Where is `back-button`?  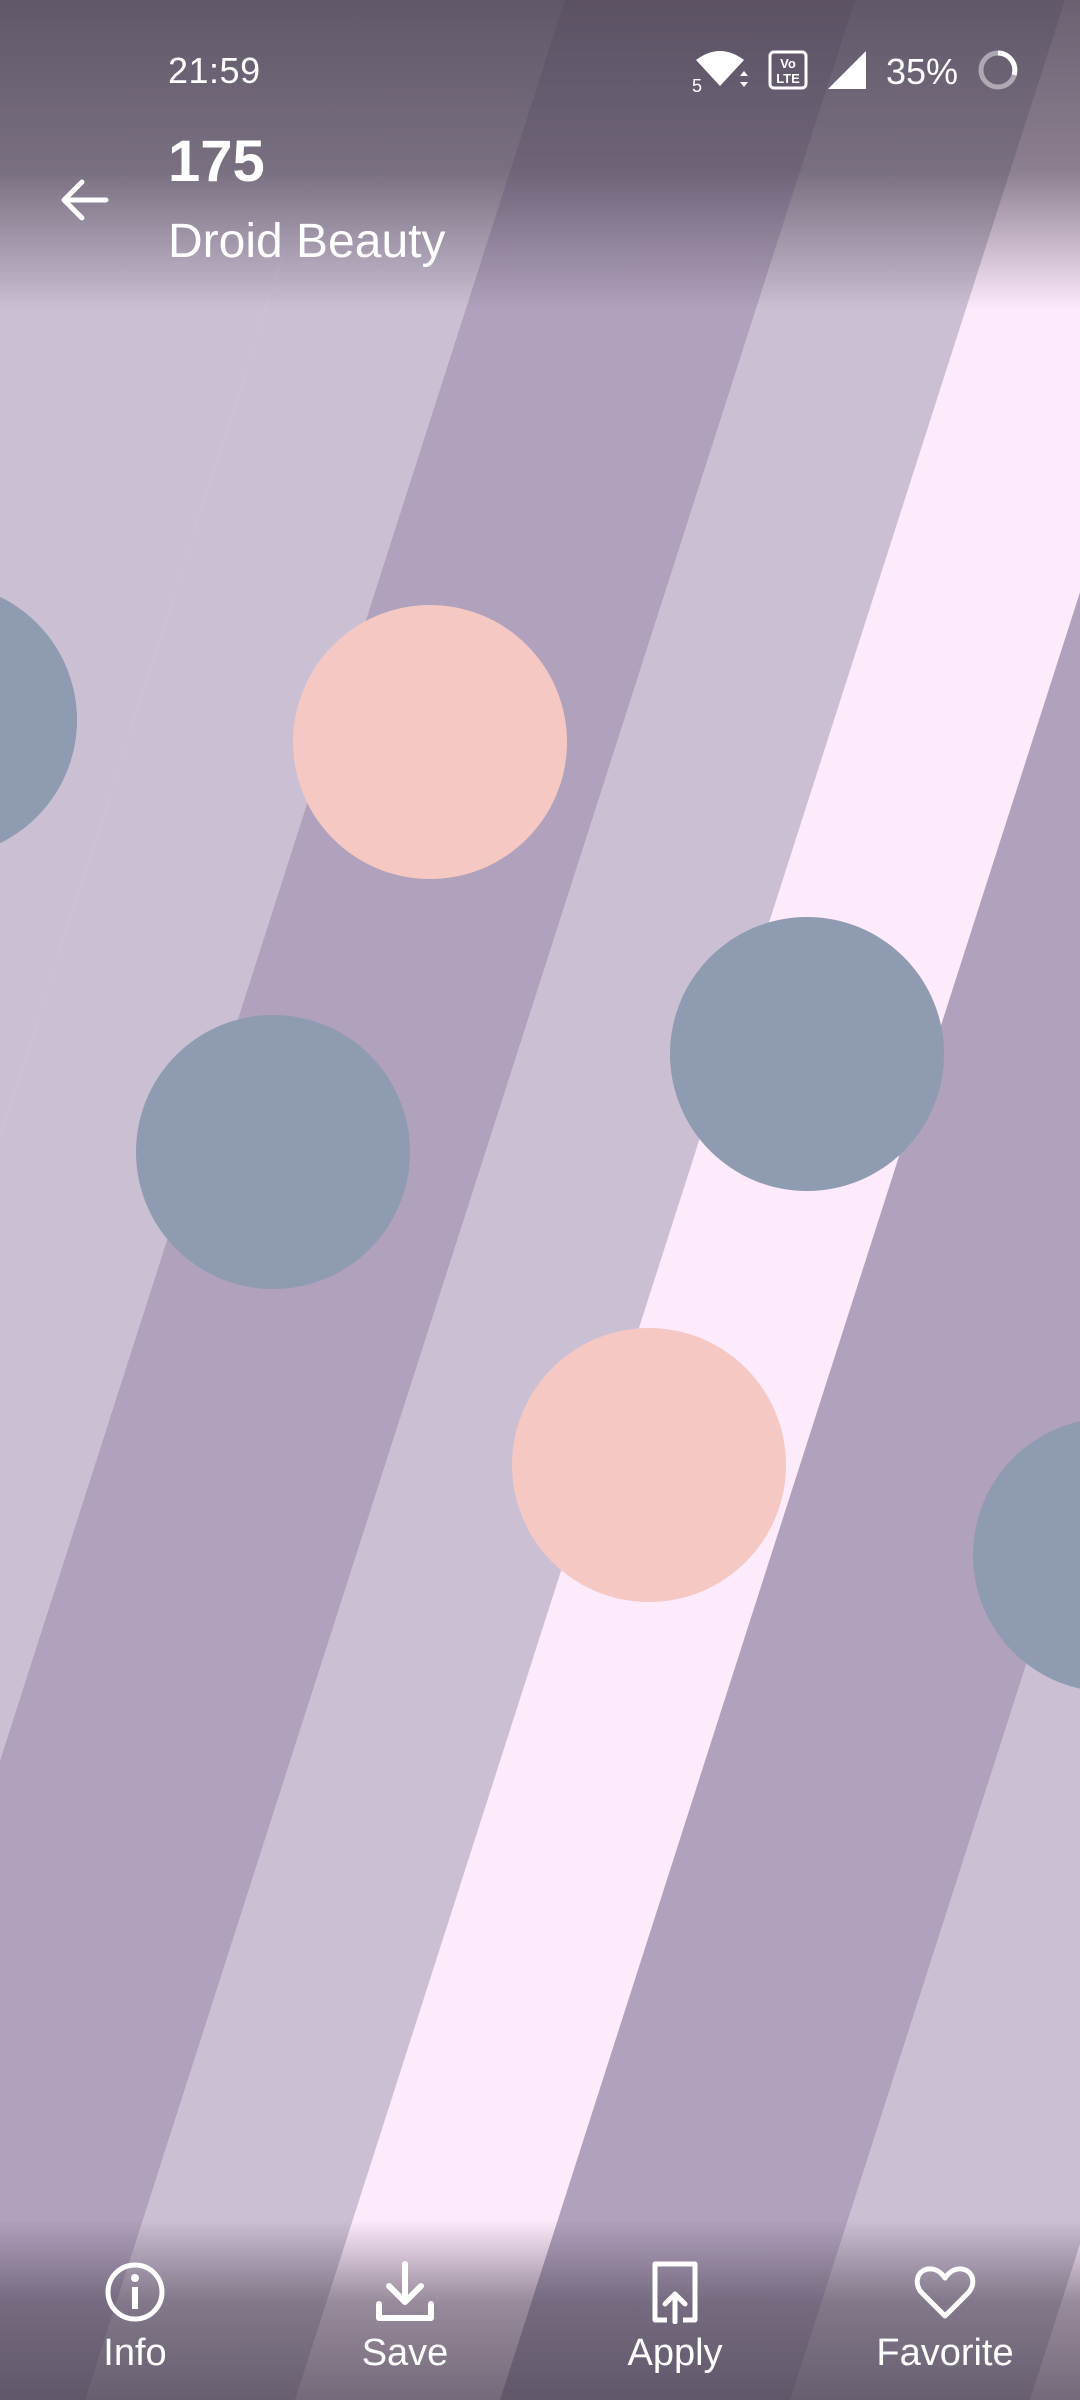
back-button is located at coordinates (84, 202).